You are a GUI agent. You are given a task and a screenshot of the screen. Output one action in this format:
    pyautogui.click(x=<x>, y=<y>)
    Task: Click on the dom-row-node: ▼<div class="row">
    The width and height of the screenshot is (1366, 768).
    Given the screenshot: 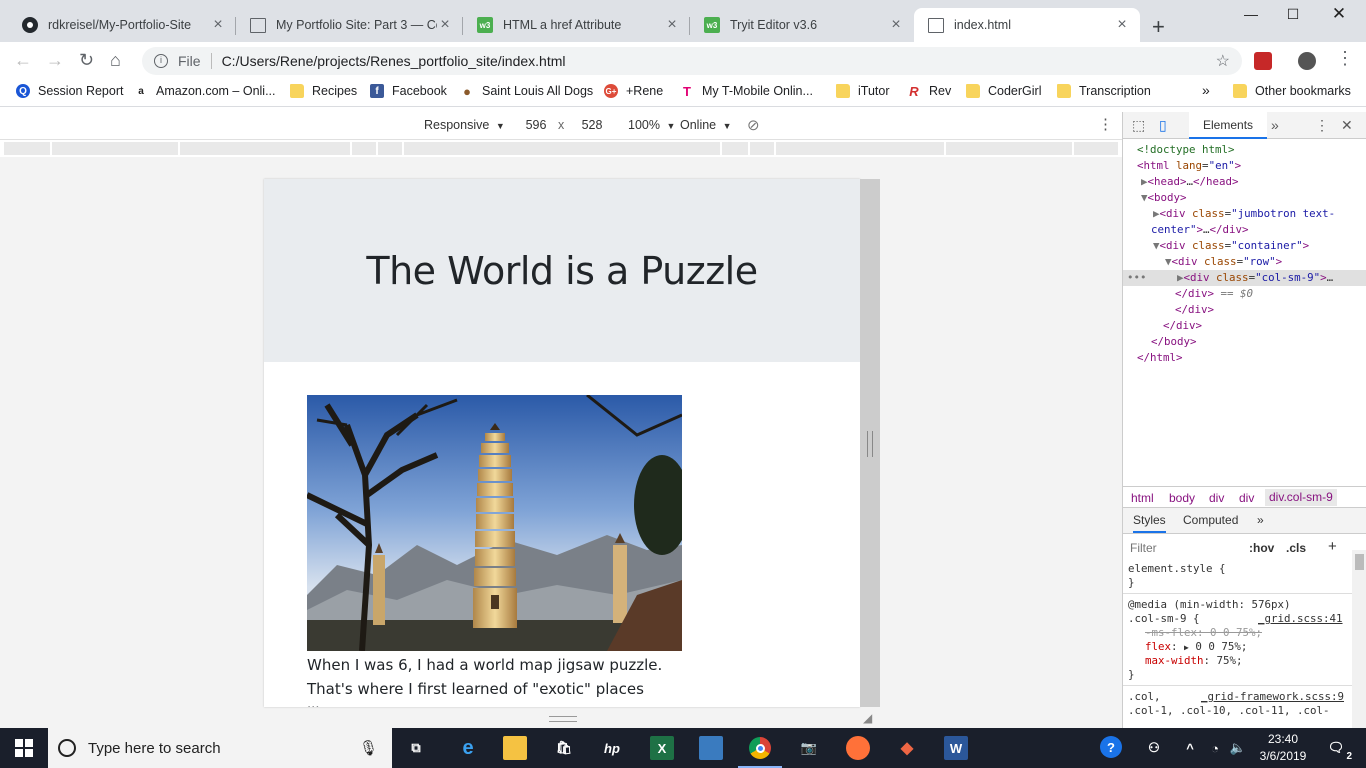 What is the action you would take?
    pyautogui.click(x=1223, y=262)
    